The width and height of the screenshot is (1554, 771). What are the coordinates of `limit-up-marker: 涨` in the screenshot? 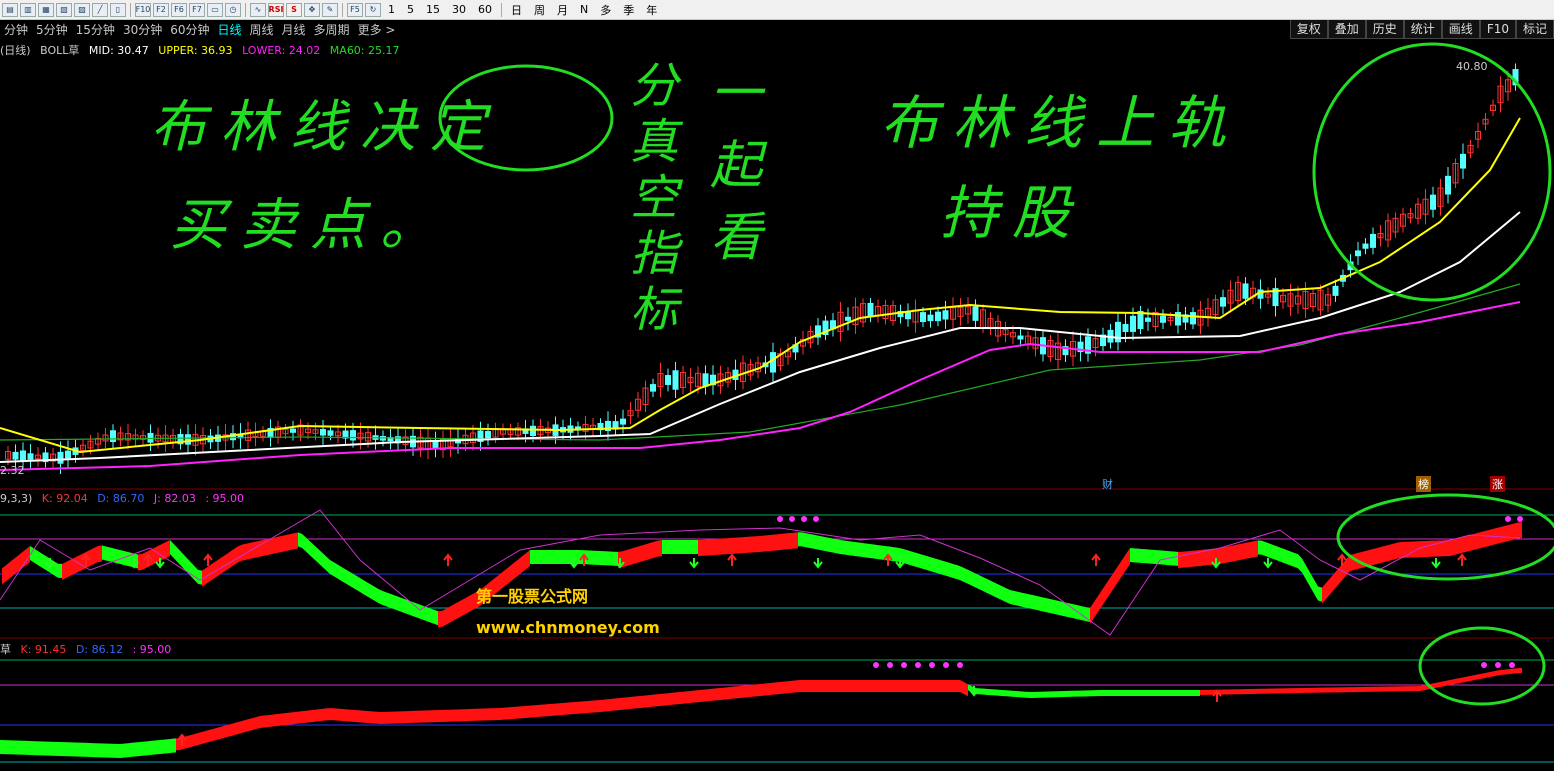 It's located at (1497, 484).